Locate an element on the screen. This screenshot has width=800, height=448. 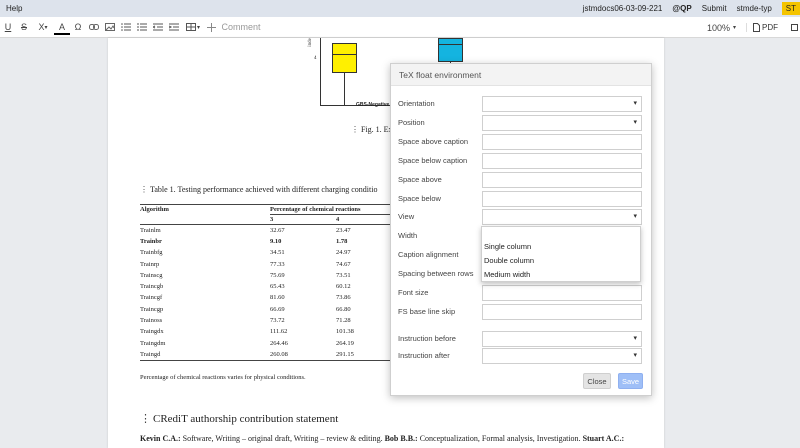
author-name: Bob B.B.: is located at coordinates (401, 438).